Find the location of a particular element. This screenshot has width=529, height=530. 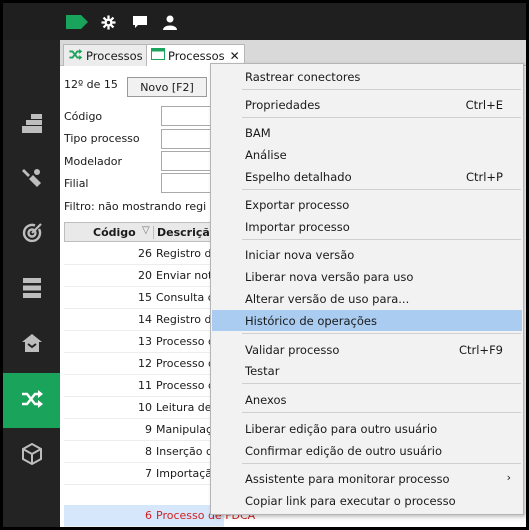

menu-item-iniciar-nova-versao: Iniciar nova versão is located at coordinates (367, 254).